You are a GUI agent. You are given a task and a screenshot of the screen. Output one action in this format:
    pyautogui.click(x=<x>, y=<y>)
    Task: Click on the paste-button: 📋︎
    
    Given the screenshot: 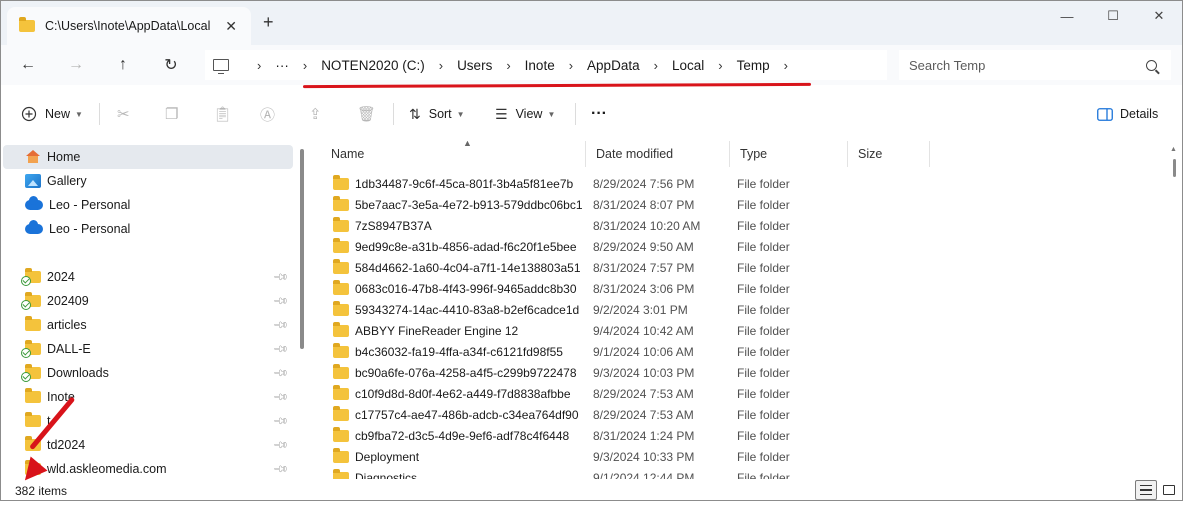 What is the action you would take?
    pyautogui.click(x=222, y=114)
    